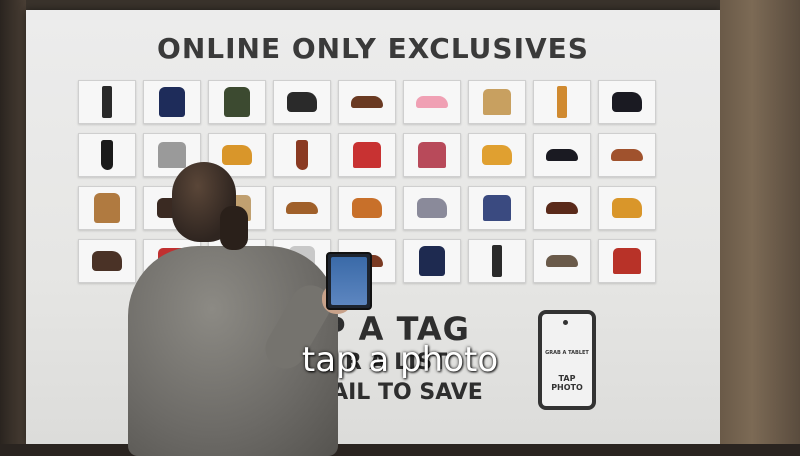 The width and height of the screenshot is (800, 456). I want to click on shopper-beard, so click(234, 228).